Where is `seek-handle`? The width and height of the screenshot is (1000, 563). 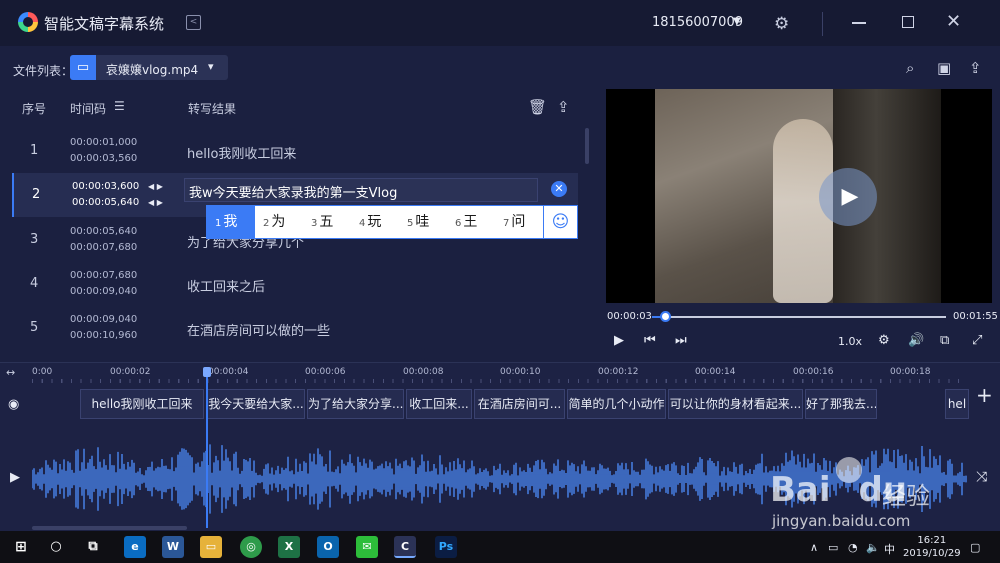 seek-handle is located at coordinates (665, 316).